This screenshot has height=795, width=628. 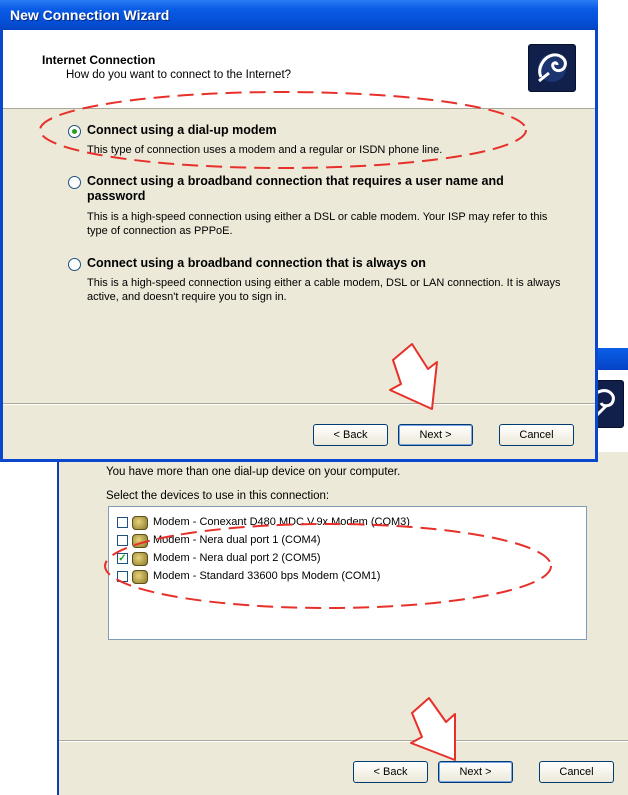 I want to click on radio-broadband-always-on, so click(x=74, y=264).